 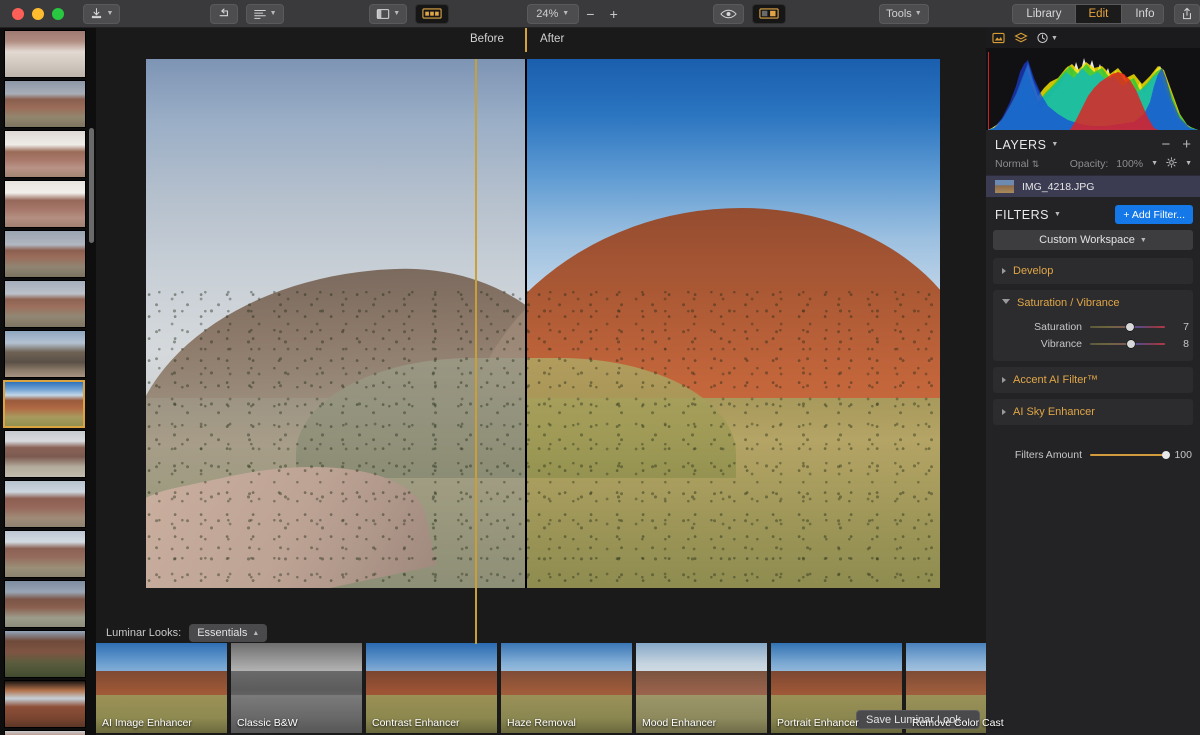 I want to click on window-traffic-lights, so click(x=32, y=13).